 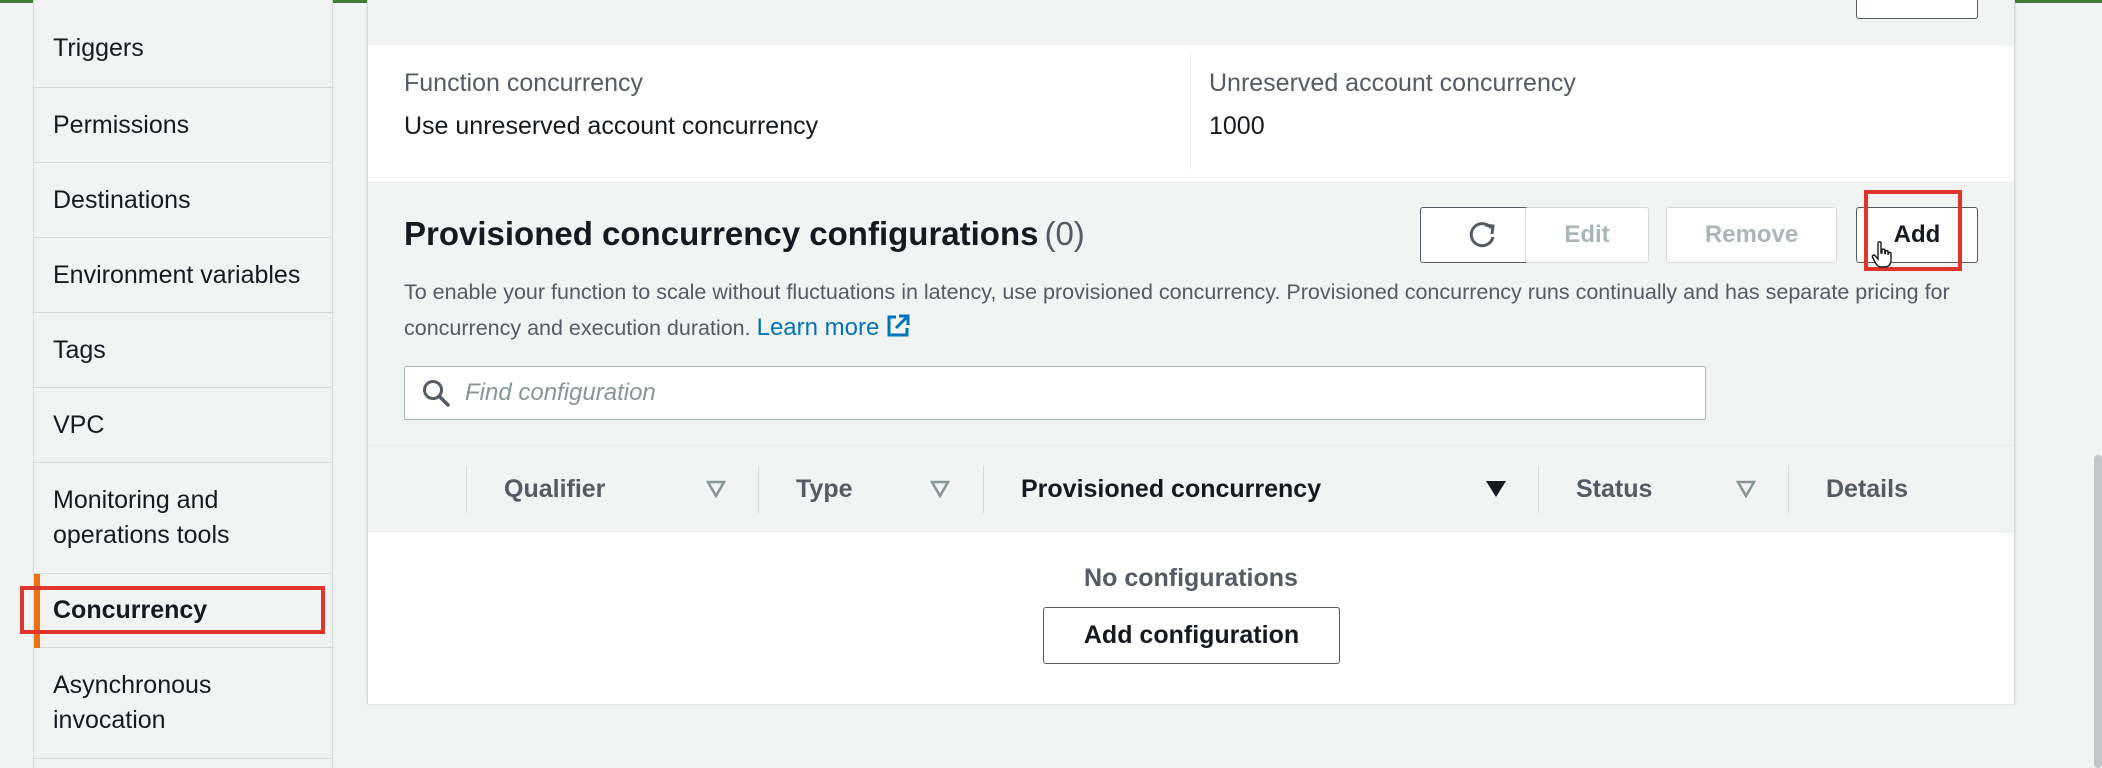 I want to click on sidebar-item-label: Permissions, so click(x=121, y=124).